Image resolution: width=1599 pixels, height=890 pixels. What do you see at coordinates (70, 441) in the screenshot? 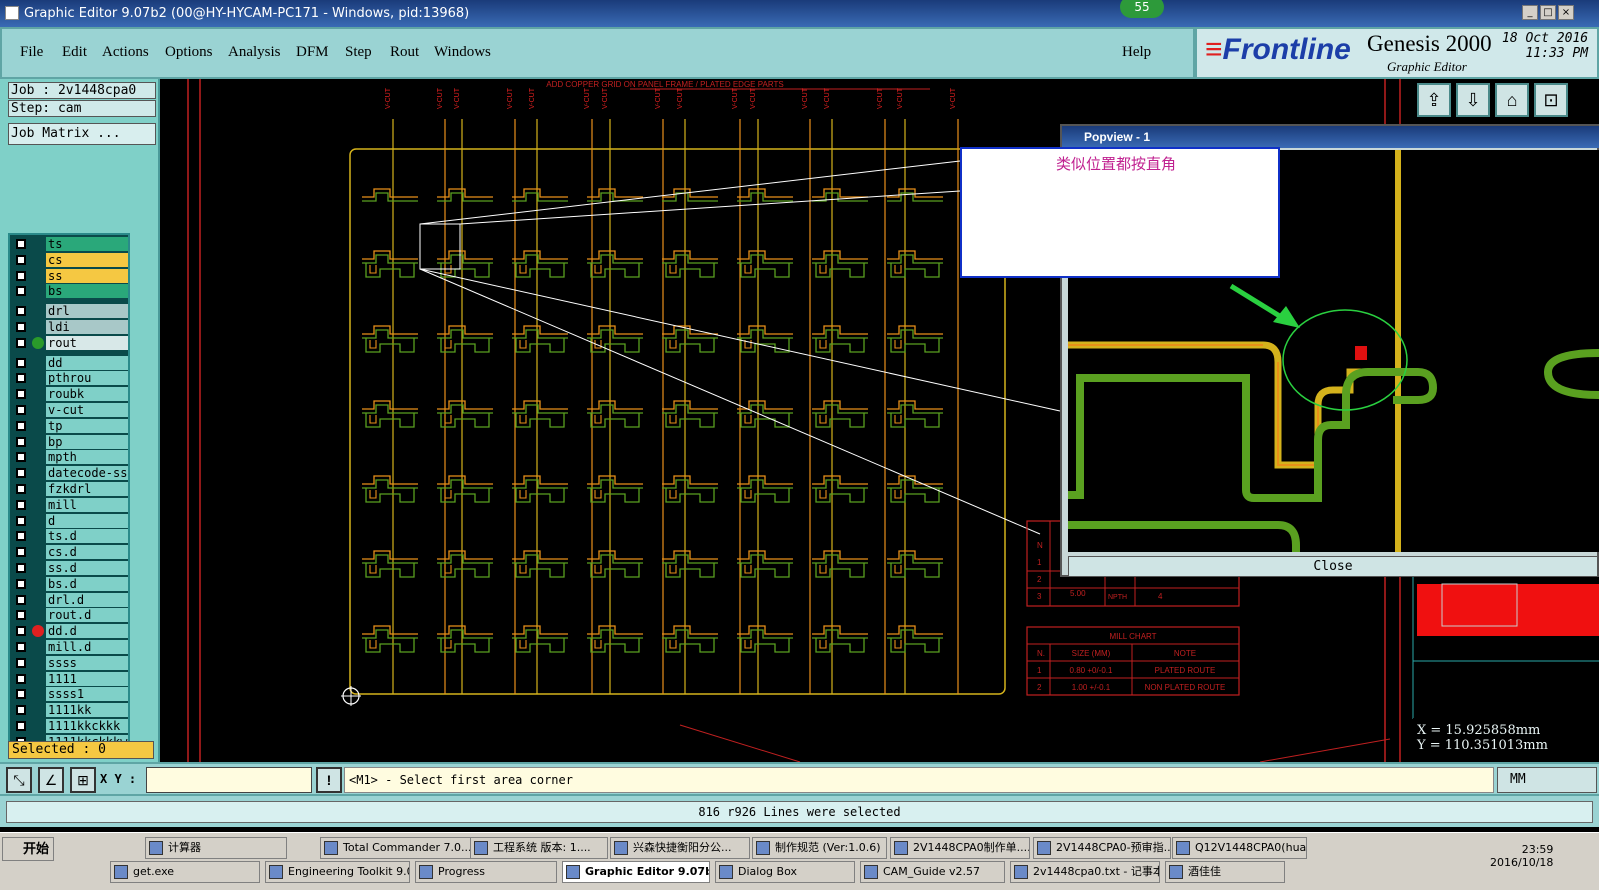
I see `layer-row: bp` at bounding box center [70, 441].